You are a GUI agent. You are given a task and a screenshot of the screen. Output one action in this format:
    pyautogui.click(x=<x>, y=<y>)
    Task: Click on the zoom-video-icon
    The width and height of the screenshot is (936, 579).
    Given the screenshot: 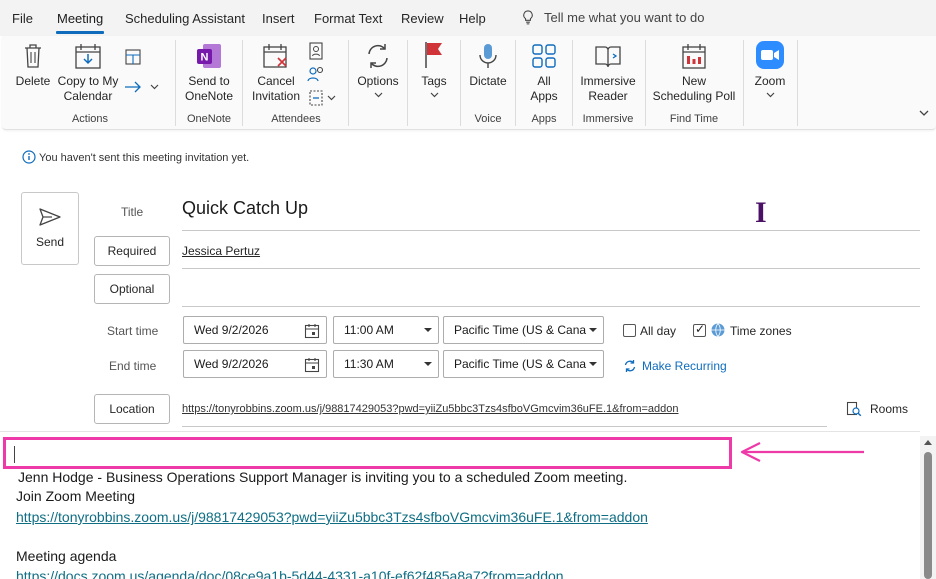 What is the action you would take?
    pyautogui.click(x=770, y=55)
    